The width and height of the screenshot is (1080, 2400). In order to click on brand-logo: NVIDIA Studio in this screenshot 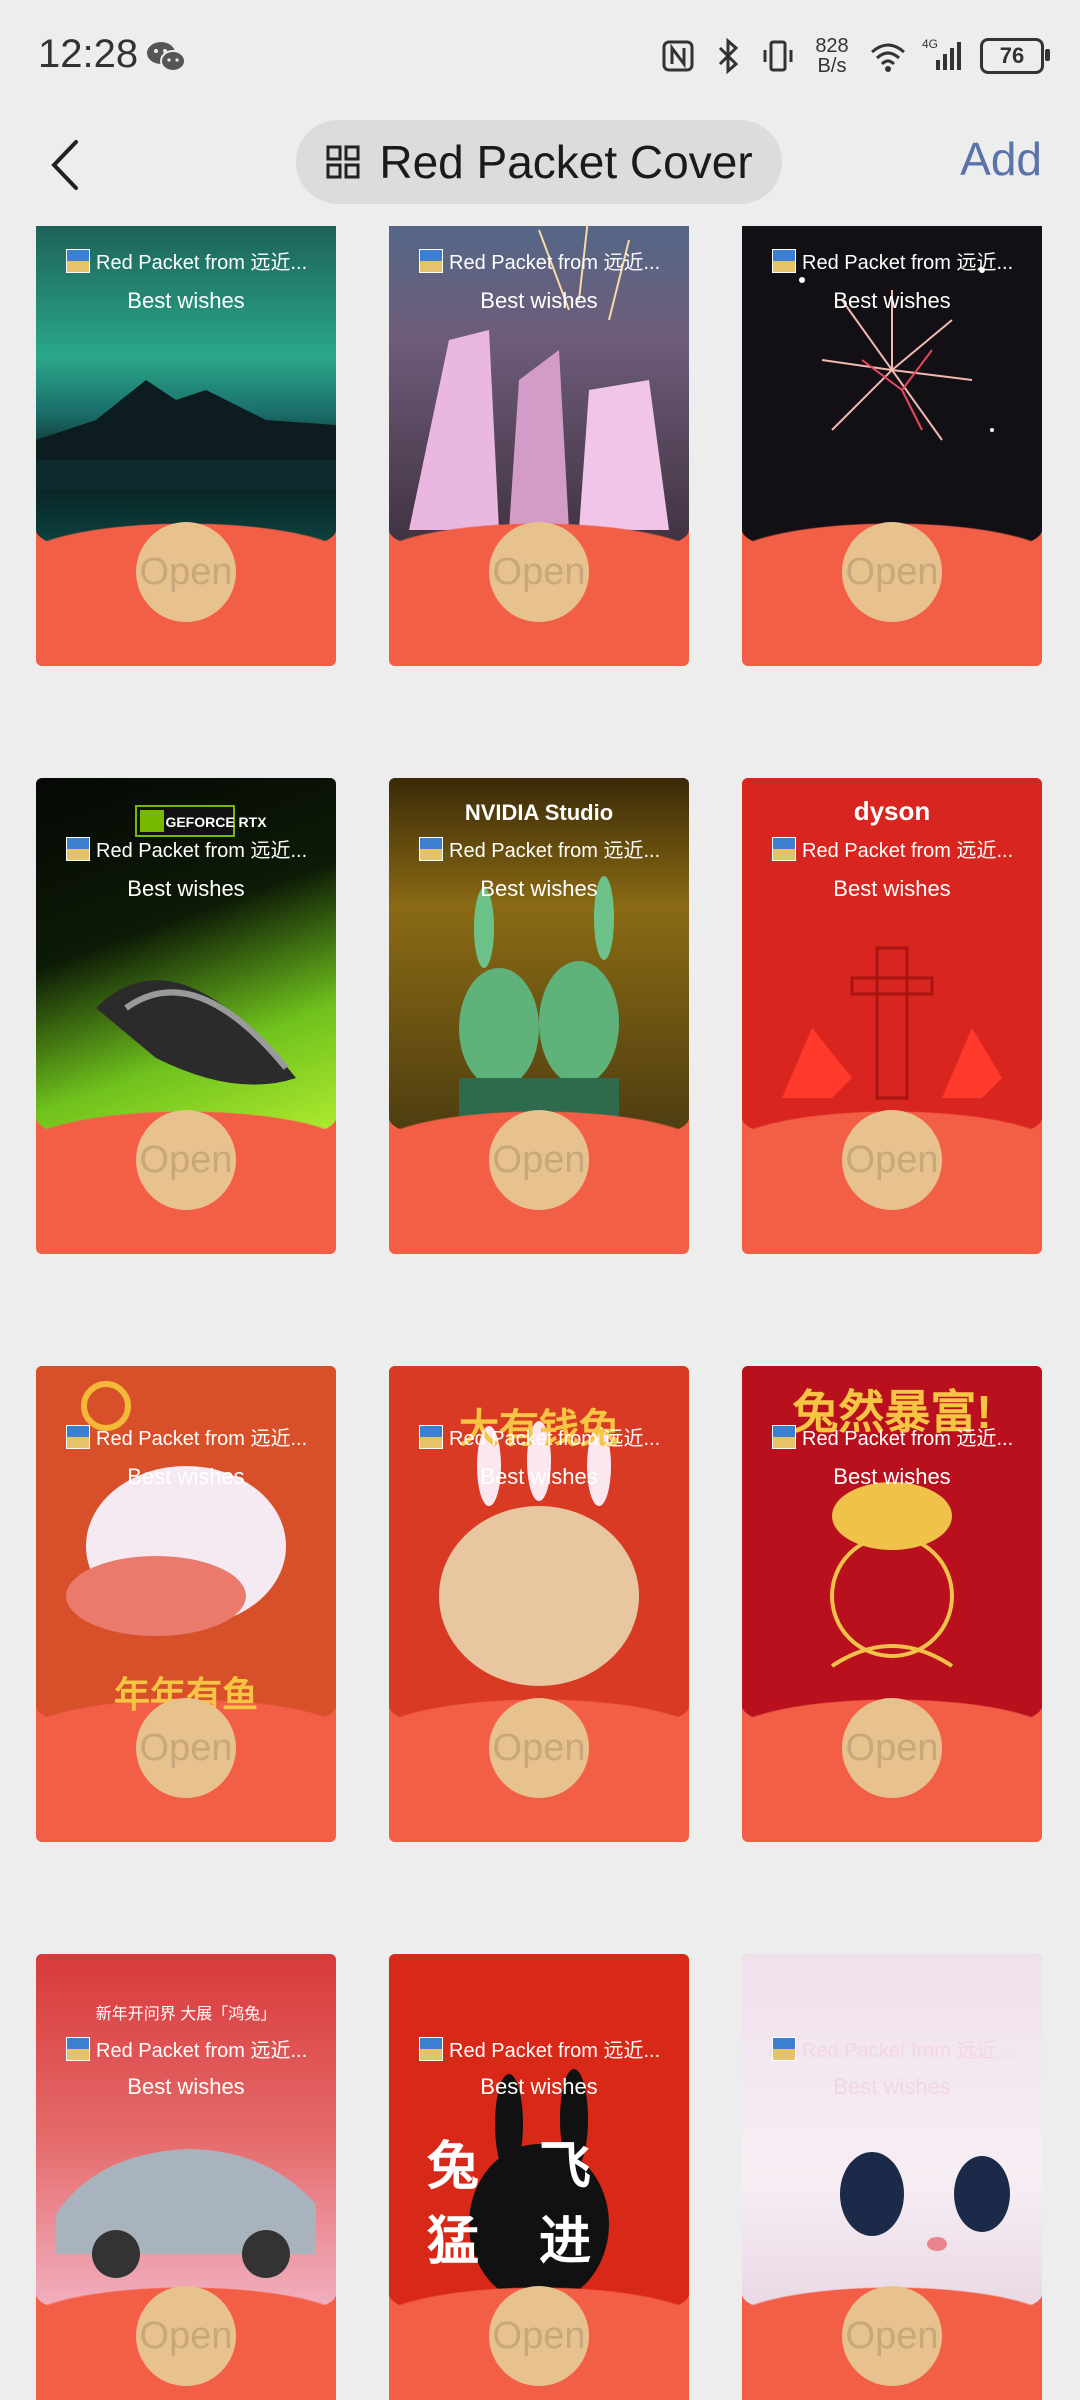, I will do `click(539, 812)`.